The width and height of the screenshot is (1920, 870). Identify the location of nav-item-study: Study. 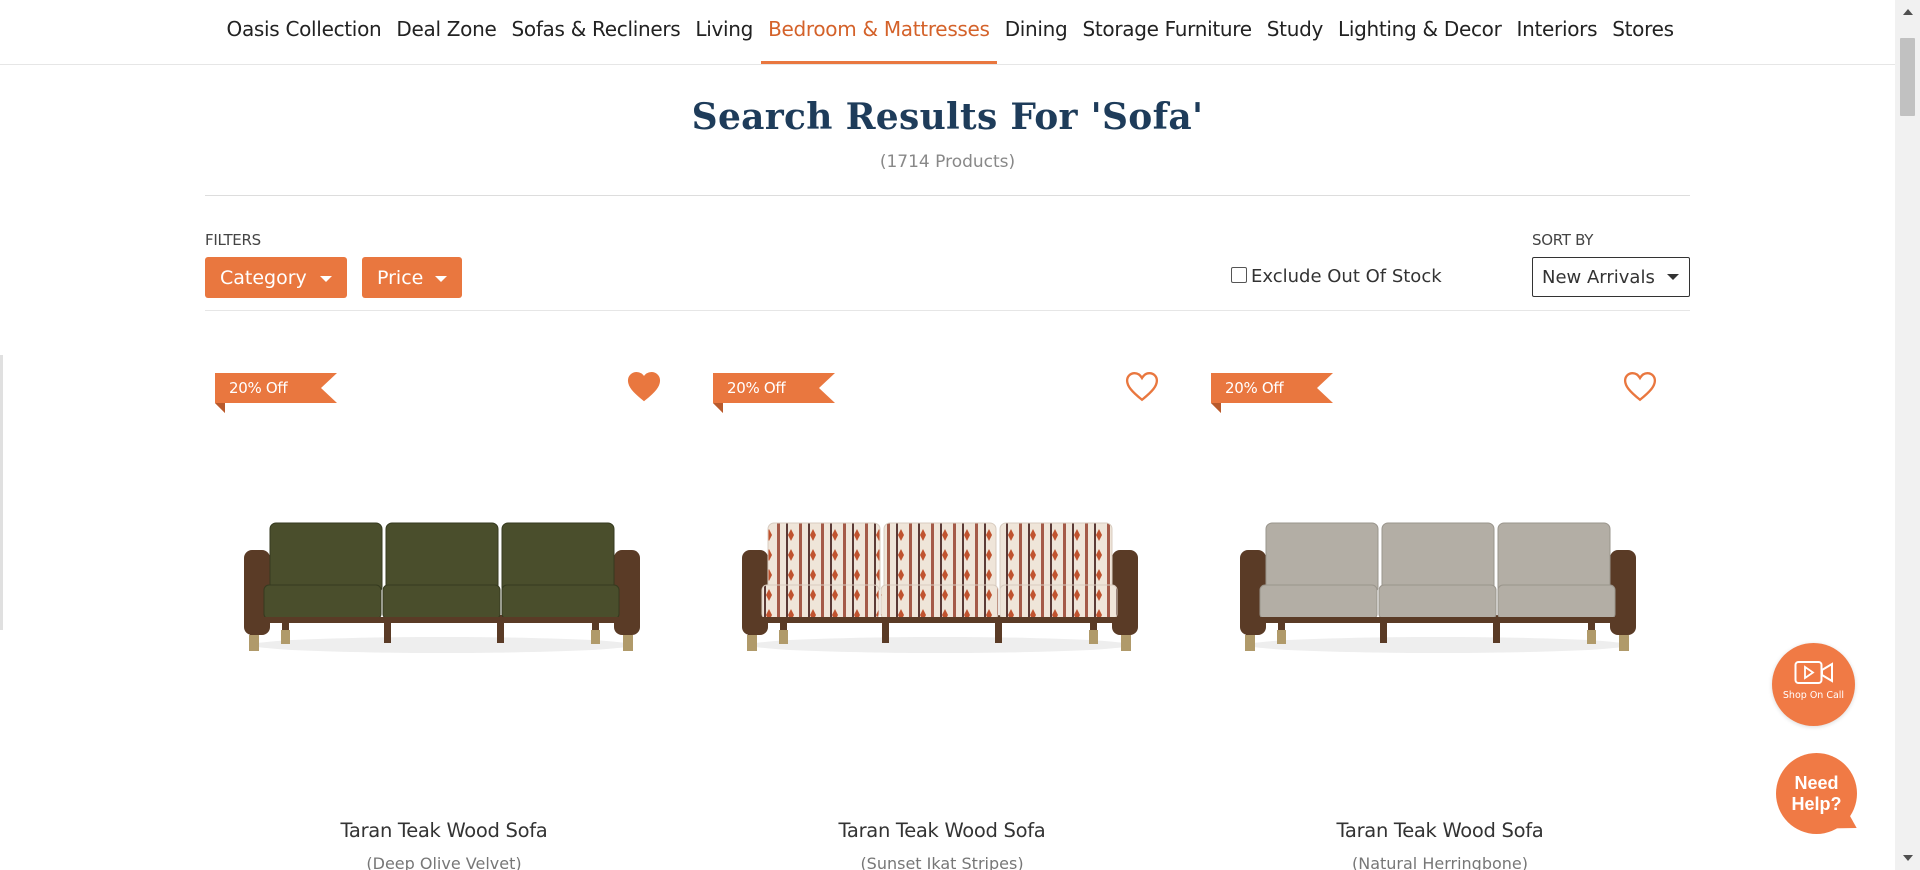
(1294, 32).